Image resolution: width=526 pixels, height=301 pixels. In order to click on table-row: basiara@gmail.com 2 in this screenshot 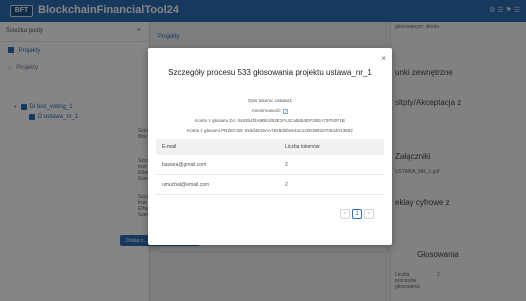, I will do `click(270, 165)`.